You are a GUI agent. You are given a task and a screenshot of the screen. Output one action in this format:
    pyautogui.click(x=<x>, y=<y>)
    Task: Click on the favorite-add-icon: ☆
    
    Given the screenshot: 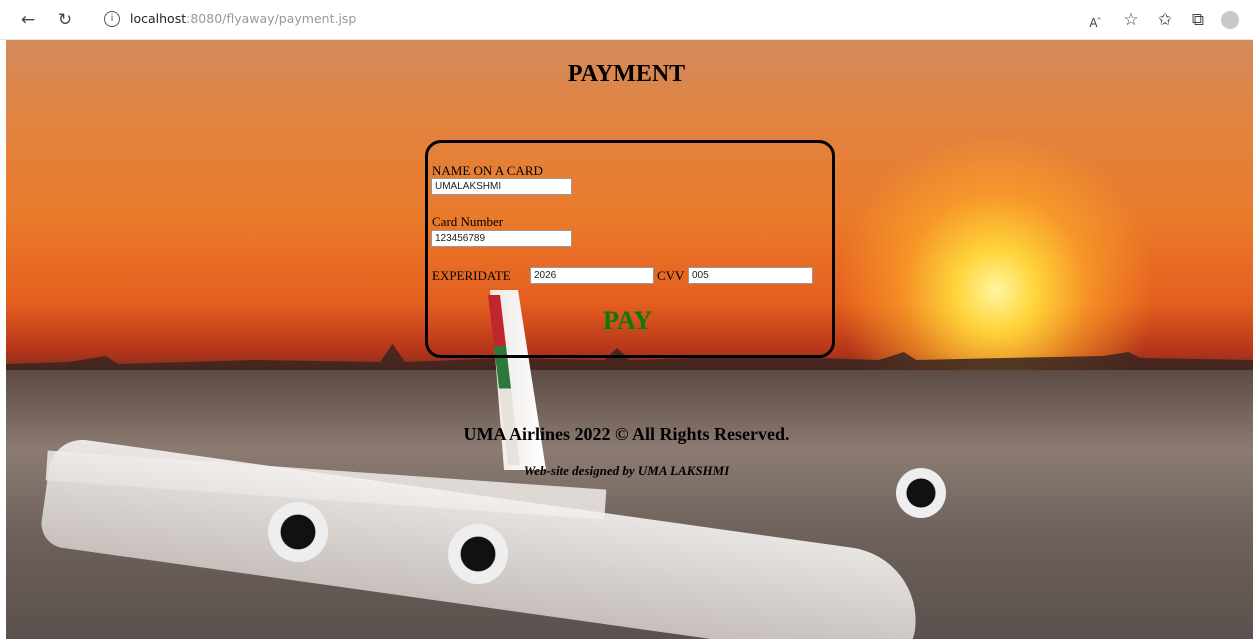 What is the action you would take?
    pyautogui.click(x=1131, y=20)
    